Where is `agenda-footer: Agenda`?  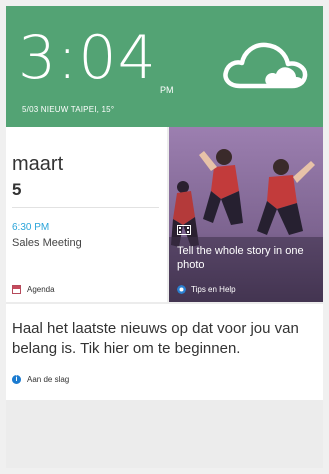
agenda-footer: Agenda is located at coordinates (33, 289).